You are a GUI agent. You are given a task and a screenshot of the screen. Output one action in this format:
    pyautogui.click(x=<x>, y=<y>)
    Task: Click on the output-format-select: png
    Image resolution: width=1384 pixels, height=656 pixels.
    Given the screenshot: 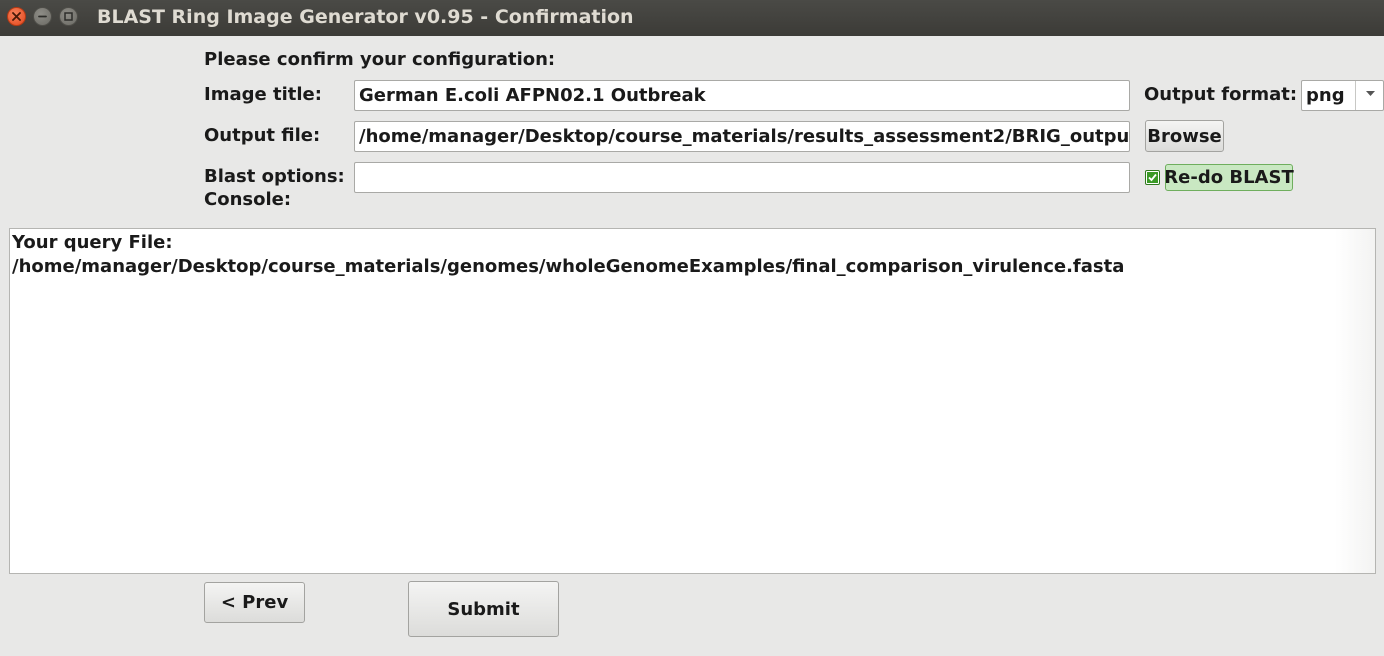 What is the action you would take?
    pyautogui.click(x=1342, y=95)
    